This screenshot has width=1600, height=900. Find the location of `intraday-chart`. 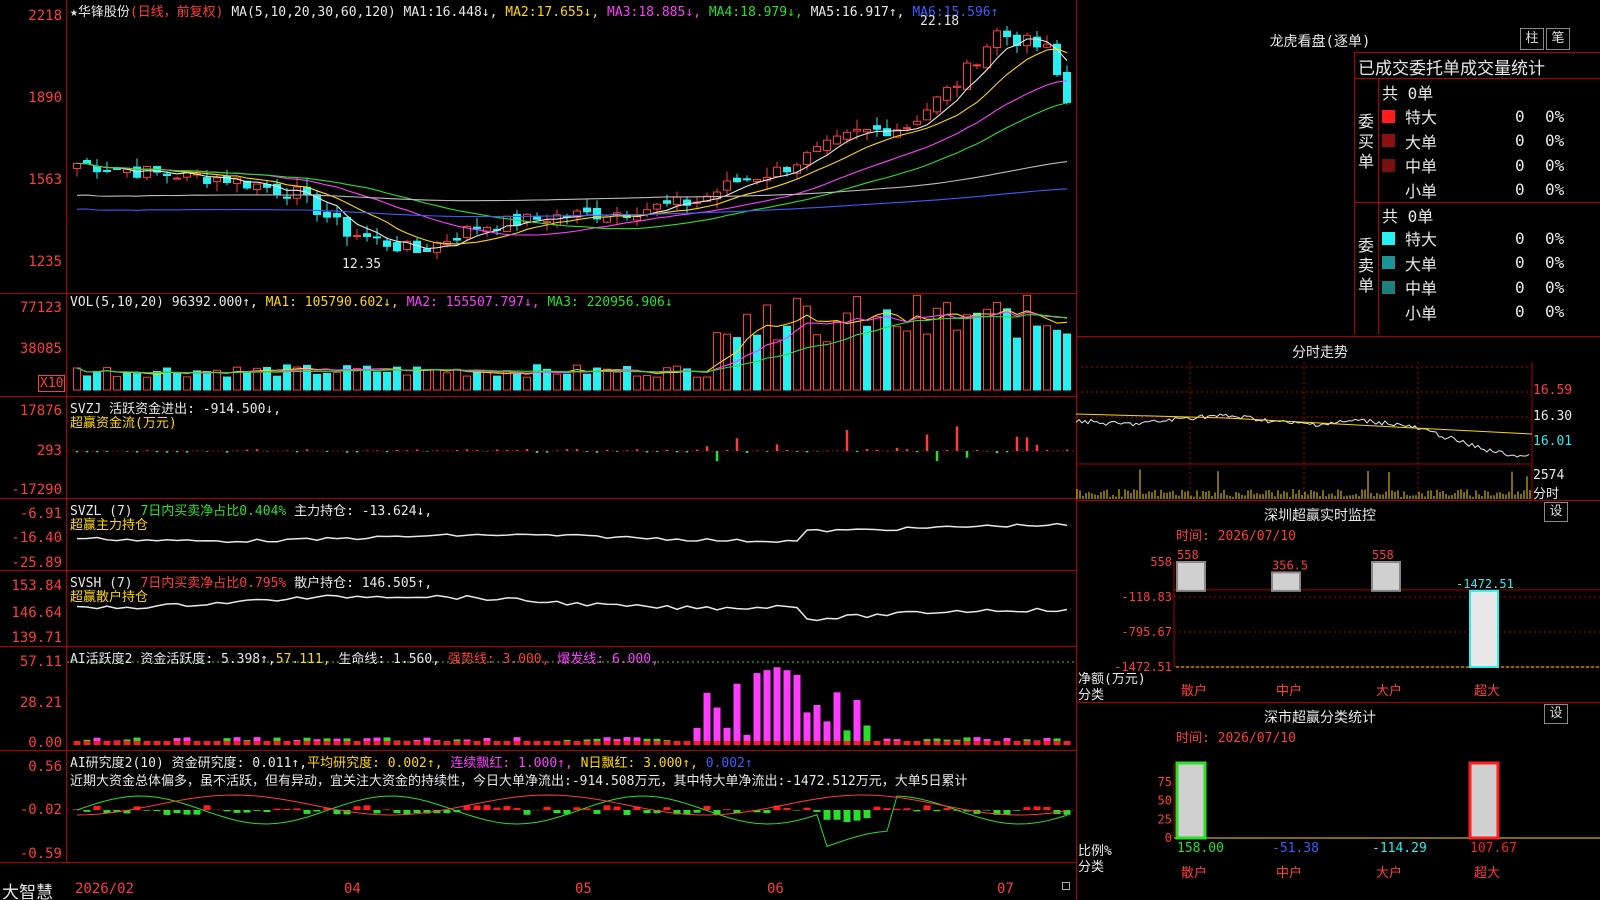

intraday-chart is located at coordinates (1338, 431).